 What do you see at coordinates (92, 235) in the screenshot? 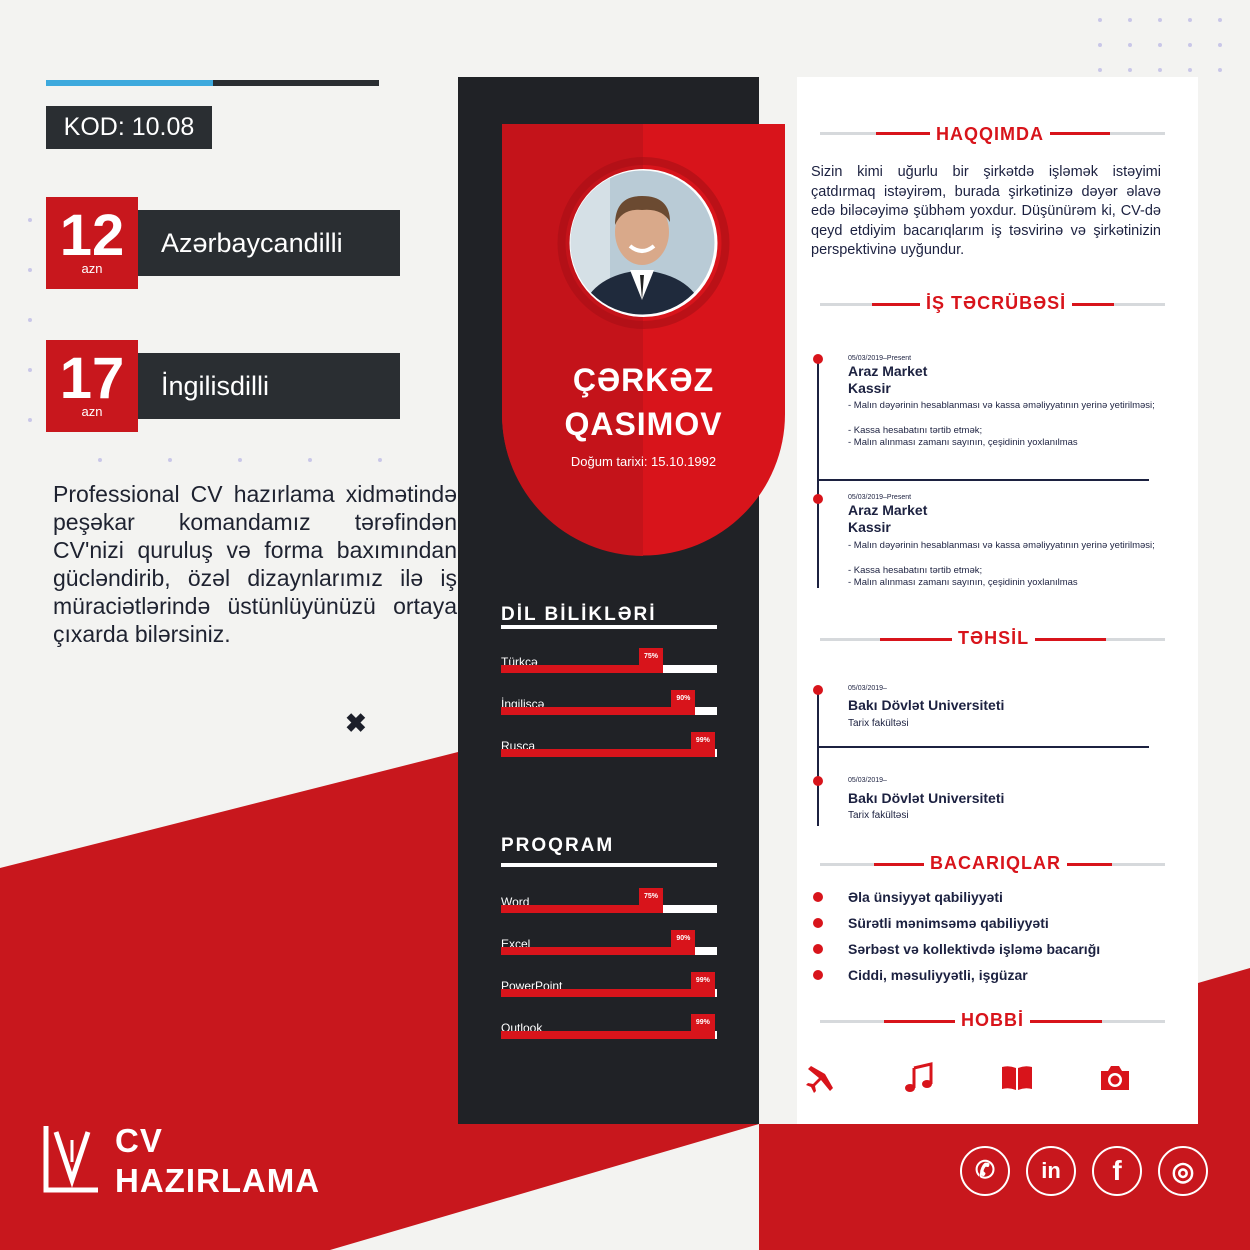
I see `price-amount: 12` at bounding box center [92, 235].